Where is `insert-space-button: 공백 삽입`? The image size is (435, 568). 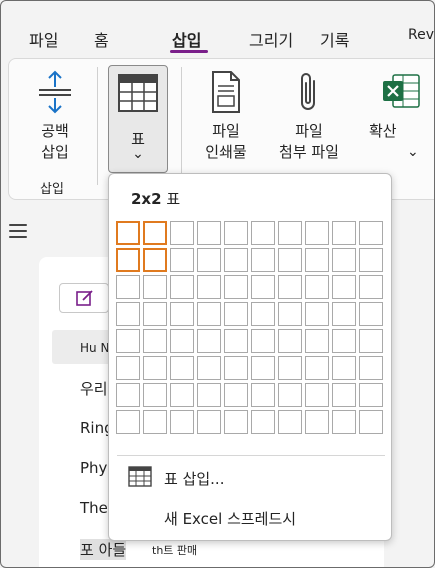 insert-space-button: 공백 삽입 is located at coordinates (55, 116).